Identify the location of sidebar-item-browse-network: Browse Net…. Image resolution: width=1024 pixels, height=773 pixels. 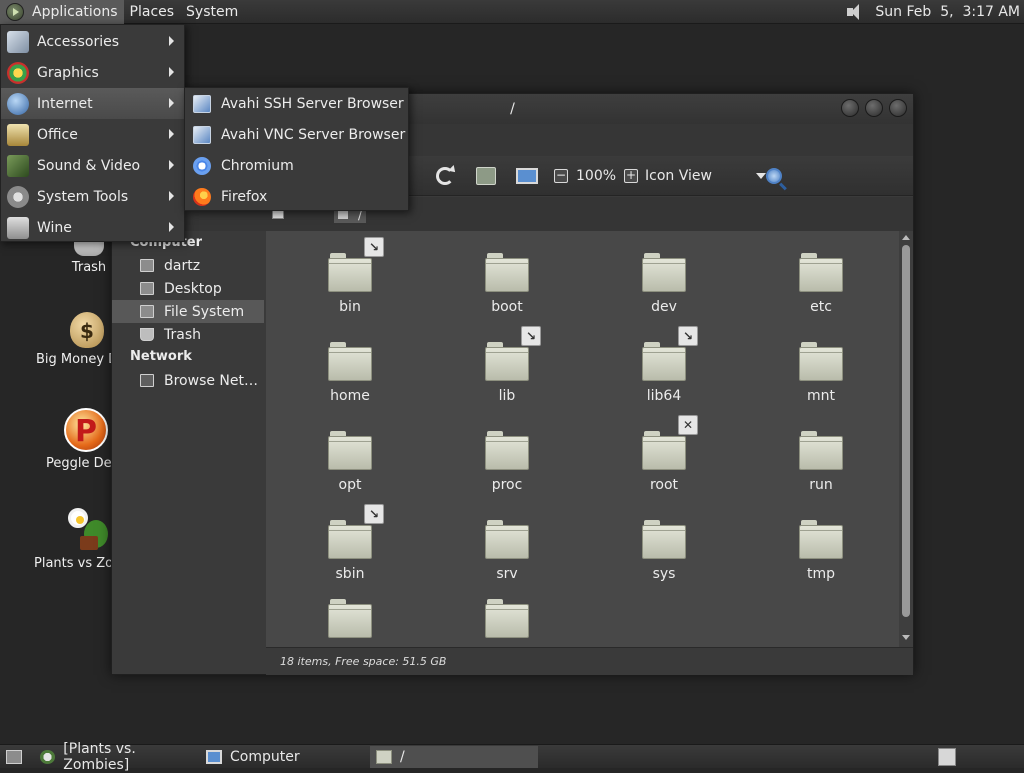
(188, 380).